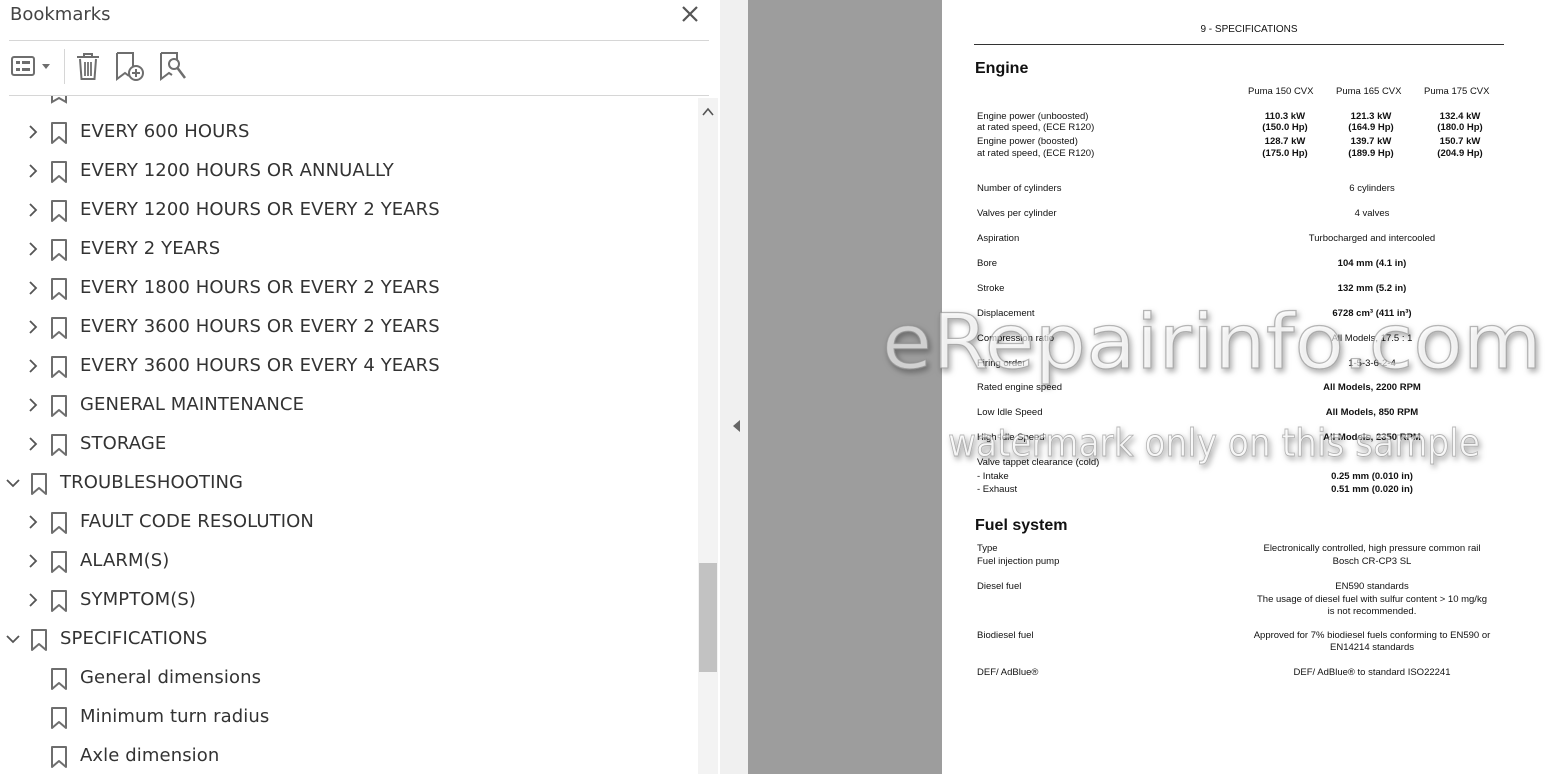  What do you see at coordinates (1372, 338) in the screenshot?
I see `spec-value: All Models, 17.5 : 1` at bounding box center [1372, 338].